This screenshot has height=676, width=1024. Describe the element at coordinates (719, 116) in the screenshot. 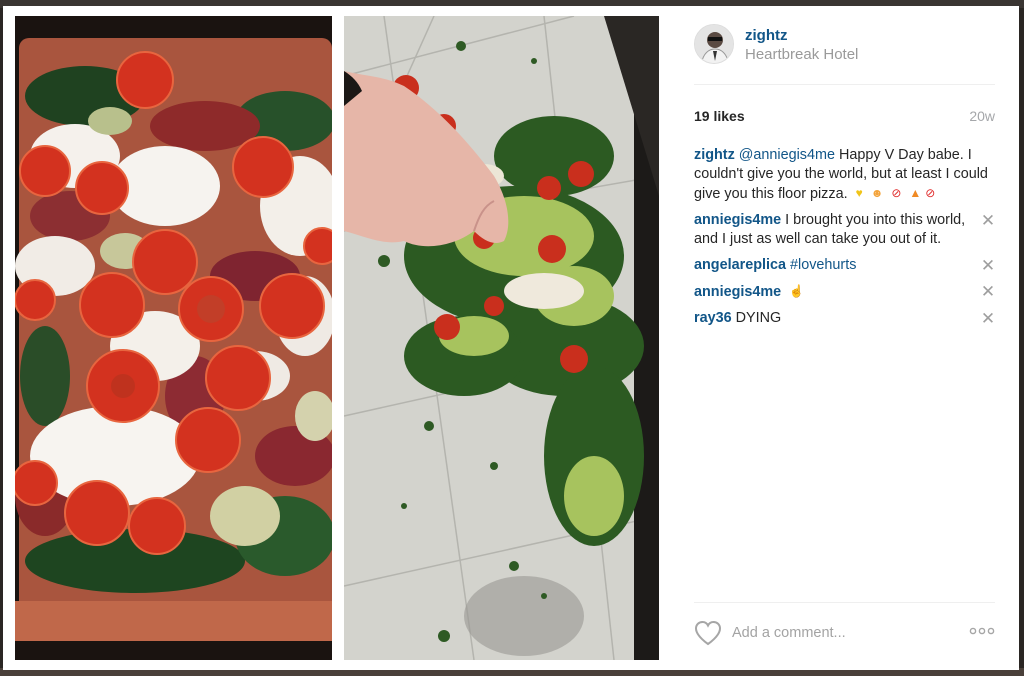

I see `likes-count: 19 likes` at that location.